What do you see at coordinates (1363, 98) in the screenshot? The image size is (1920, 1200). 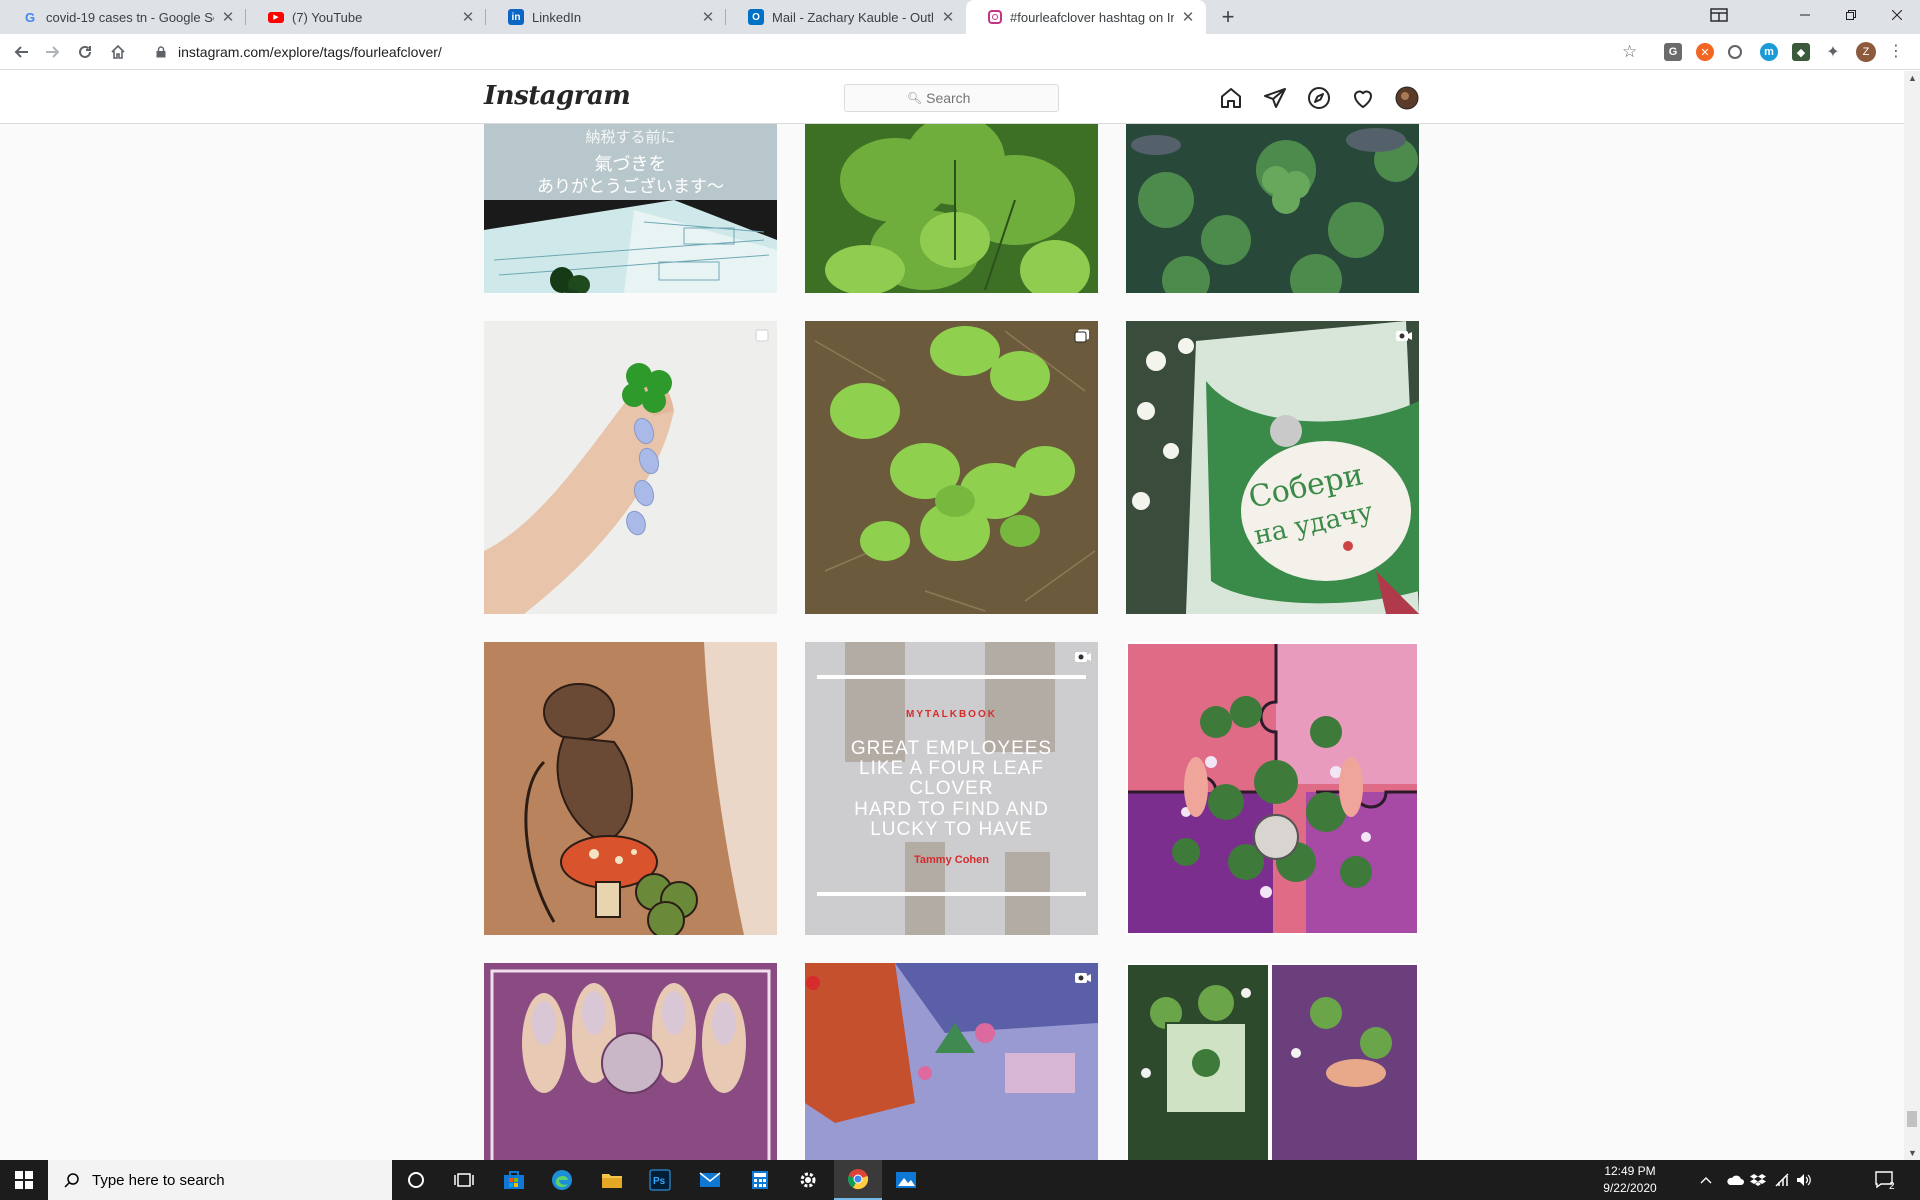 I see `activity-heart-icon` at bounding box center [1363, 98].